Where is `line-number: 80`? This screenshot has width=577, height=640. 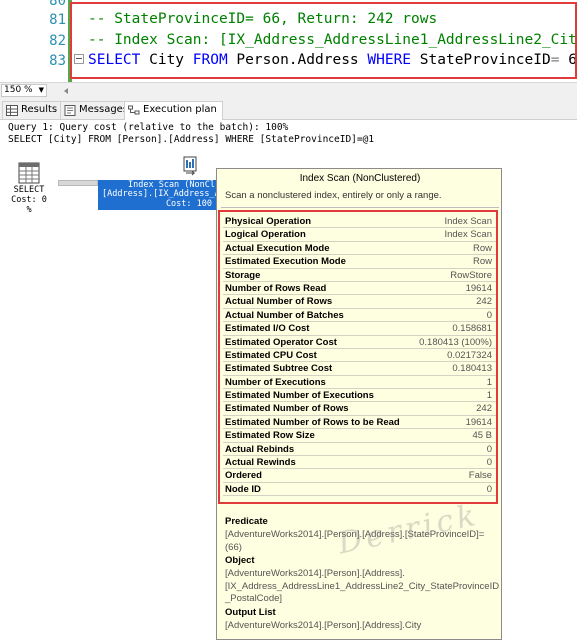 line-number: 80 is located at coordinates (57, 4).